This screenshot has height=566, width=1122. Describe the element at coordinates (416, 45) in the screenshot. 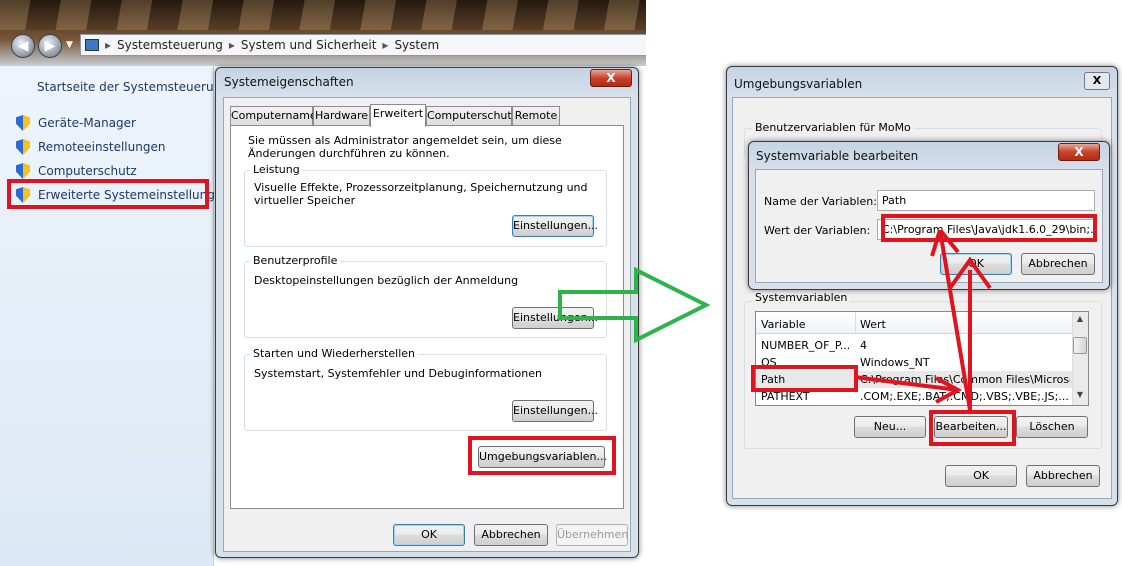

I see `breadcrumb-system: System` at that location.